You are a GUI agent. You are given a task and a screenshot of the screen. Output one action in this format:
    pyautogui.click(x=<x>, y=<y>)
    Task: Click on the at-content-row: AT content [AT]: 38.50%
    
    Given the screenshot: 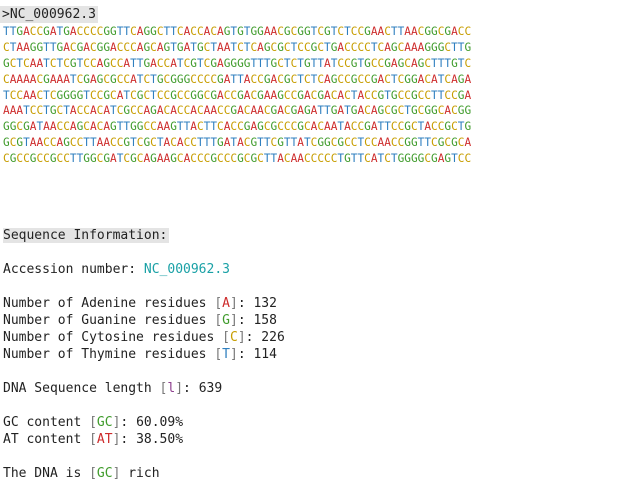 What is the action you would take?
    pyautogui.click(x=93, y=439)
    